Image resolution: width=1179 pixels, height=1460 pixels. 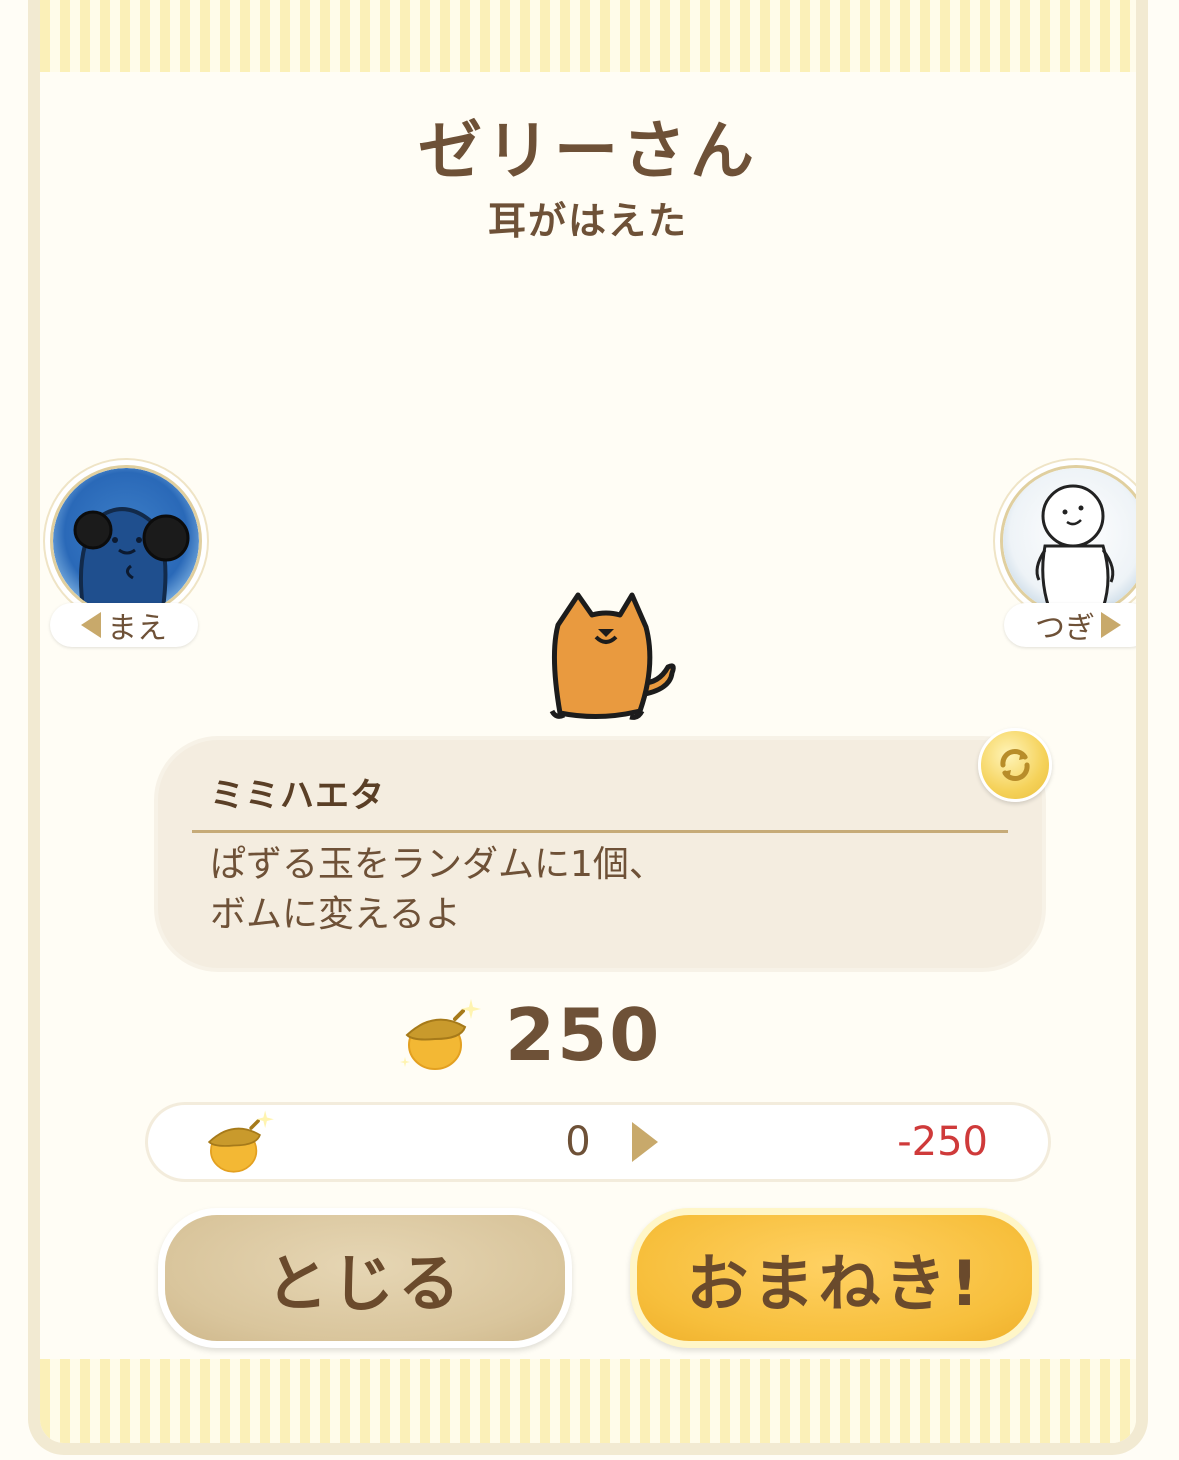 I want to click on next-character-avatar, so click(x=1068, y=541).